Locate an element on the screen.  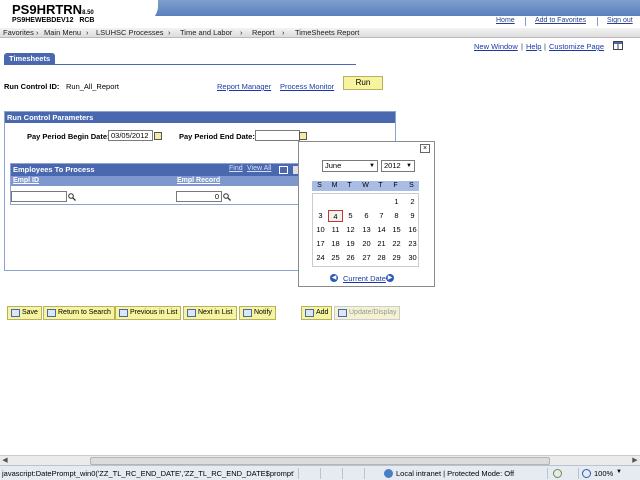
calendar-day: 29 is located at coordinates (396, 258).